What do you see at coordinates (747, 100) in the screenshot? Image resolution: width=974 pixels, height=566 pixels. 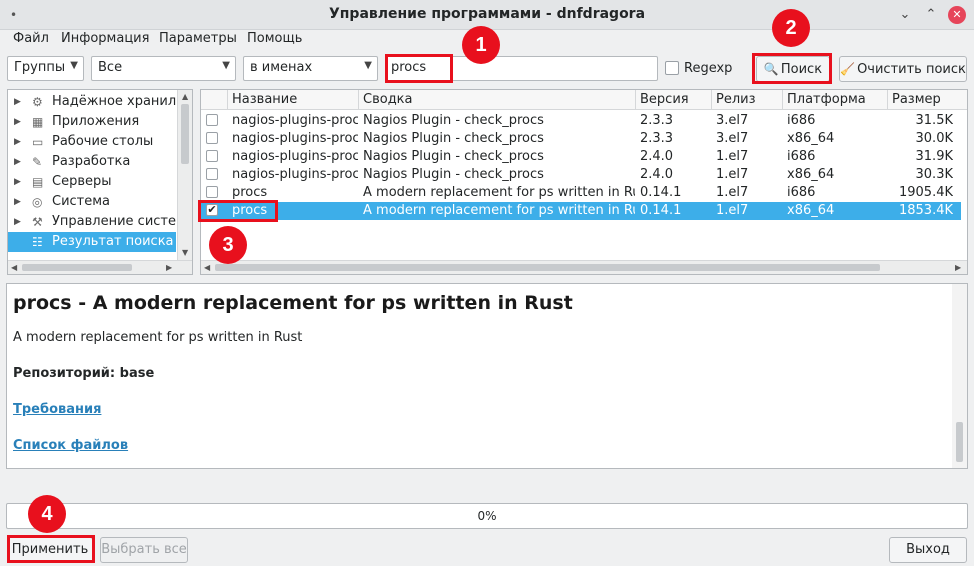 I see `column-header-release: Релиз` at bounding box center [747, 100].